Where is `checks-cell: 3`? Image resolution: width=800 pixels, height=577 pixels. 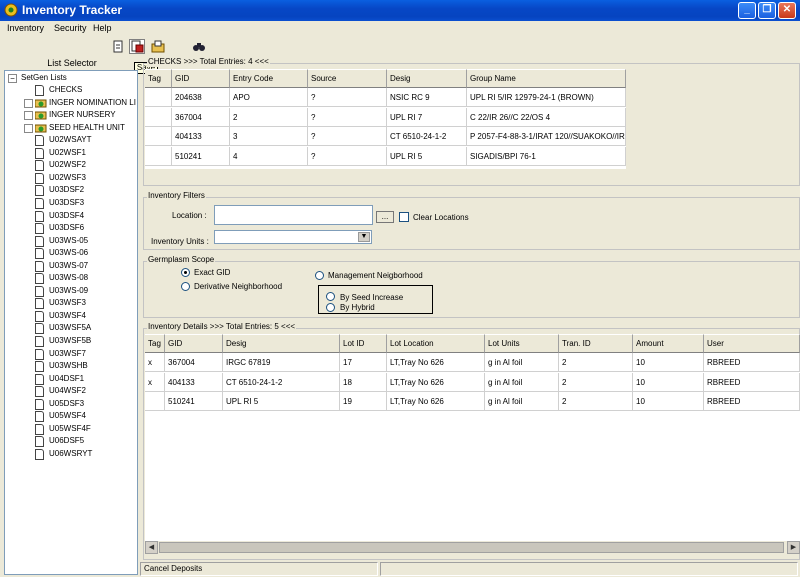 checks-cell: 3 is located at coordinates (269, 136).